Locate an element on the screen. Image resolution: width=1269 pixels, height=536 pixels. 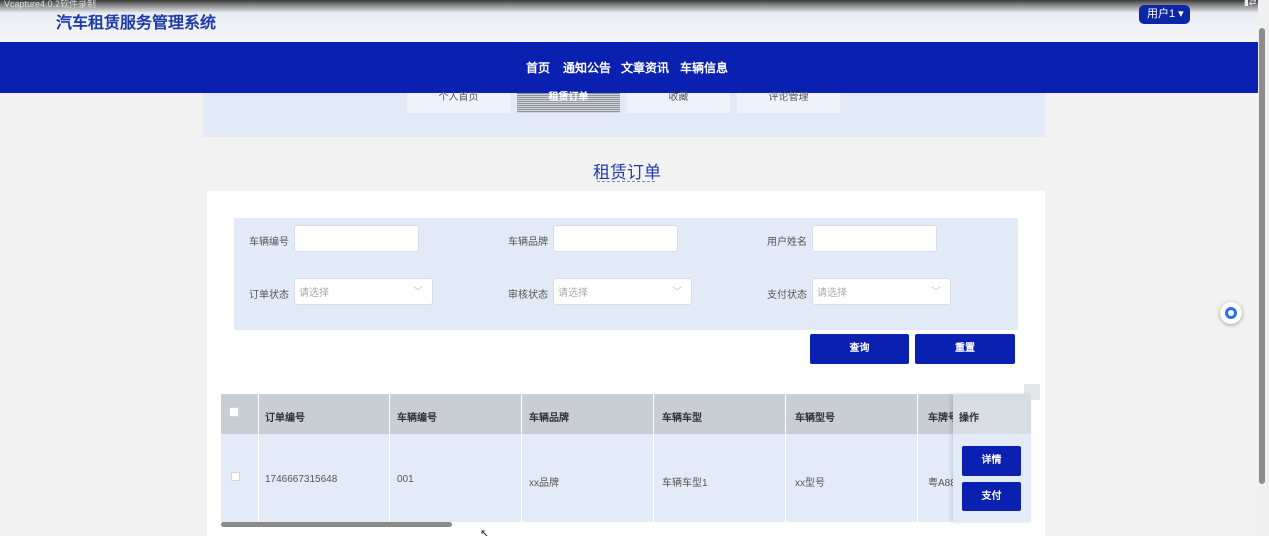
cell-model: xx型号 is located at coordinates (810, 483).